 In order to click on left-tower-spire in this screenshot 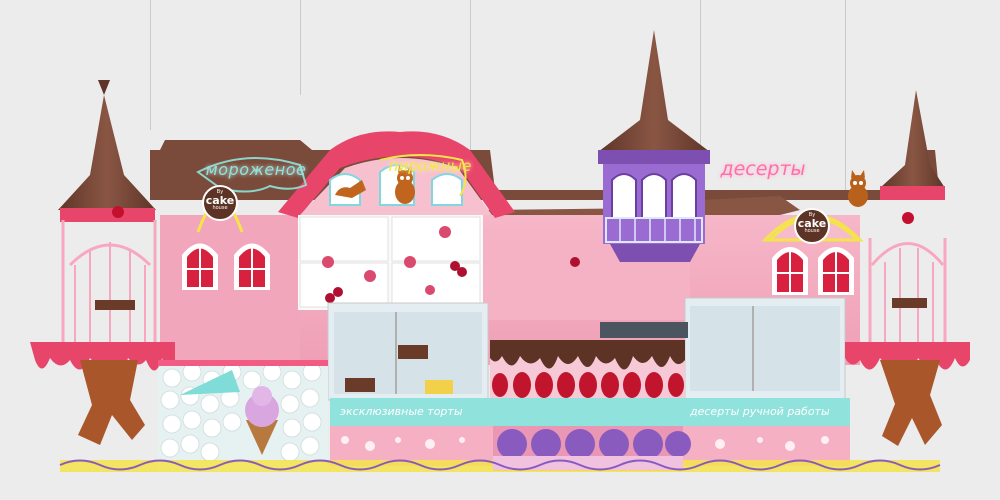, I will do `click(107, 152)`.